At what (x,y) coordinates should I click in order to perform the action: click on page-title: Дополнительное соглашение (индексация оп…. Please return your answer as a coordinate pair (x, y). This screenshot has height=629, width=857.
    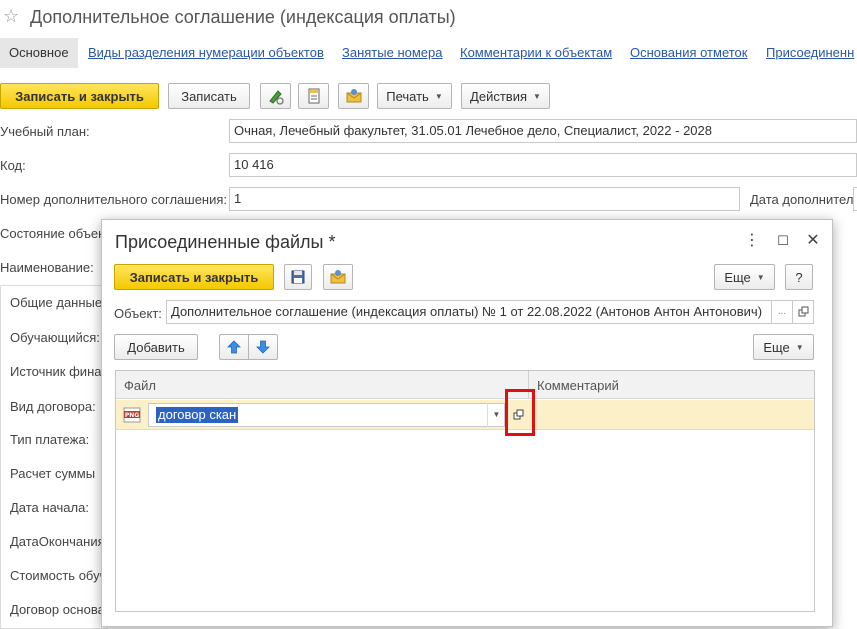
    Looking at the image, I should click on (243, 17).